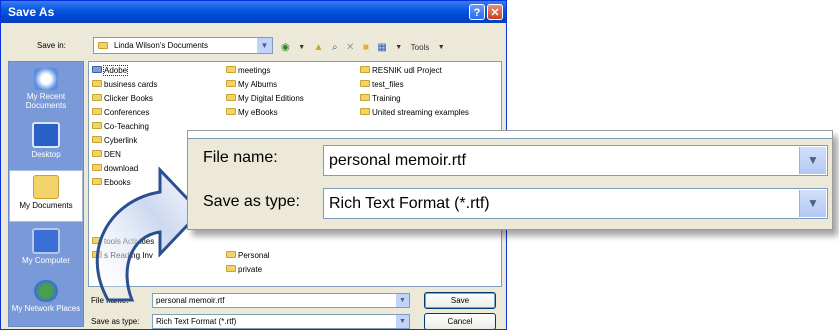 The image size is (839, 330). Describe the element at coordinates (420, 47) in the screenshot. I see `tools-menu: Tools` at that location.